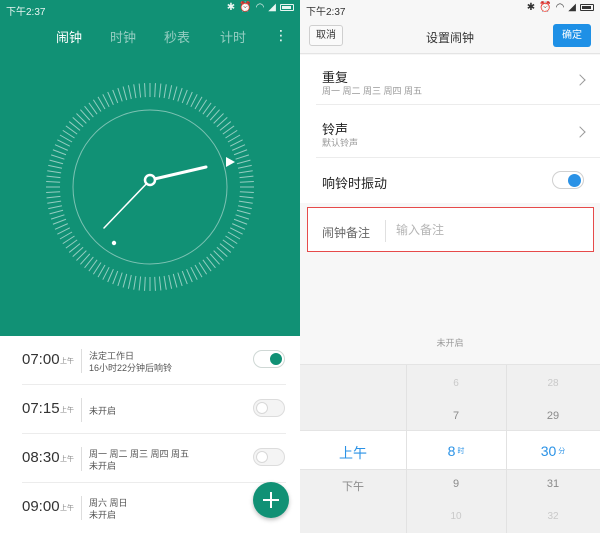 This screenshot has height=533, width=600. I want to click on alarm-item: 08:30 上午 周一 周二 周三 周四 周五 未开启, so click(150, 458).